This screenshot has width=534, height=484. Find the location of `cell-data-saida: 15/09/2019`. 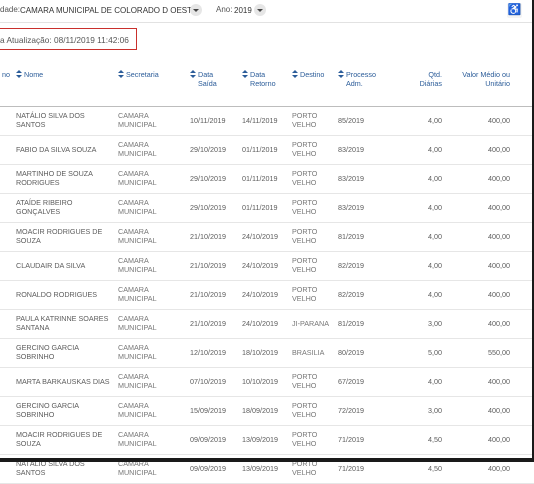

cell-data-saida: 15/09/2019 is located at coordinates (214, 411).